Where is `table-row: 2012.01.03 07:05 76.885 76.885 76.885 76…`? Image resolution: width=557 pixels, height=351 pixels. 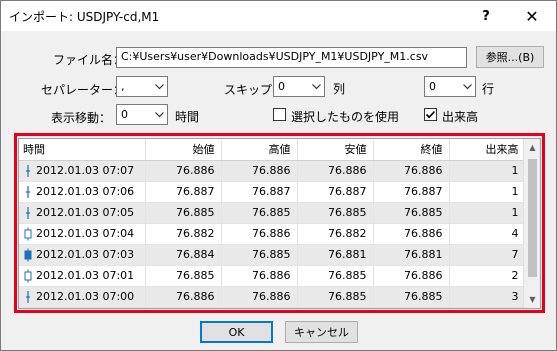
table-row: 2012.01.03 07:05 76.885 76.885 76.885 76… is located at coordinates (272, 213).